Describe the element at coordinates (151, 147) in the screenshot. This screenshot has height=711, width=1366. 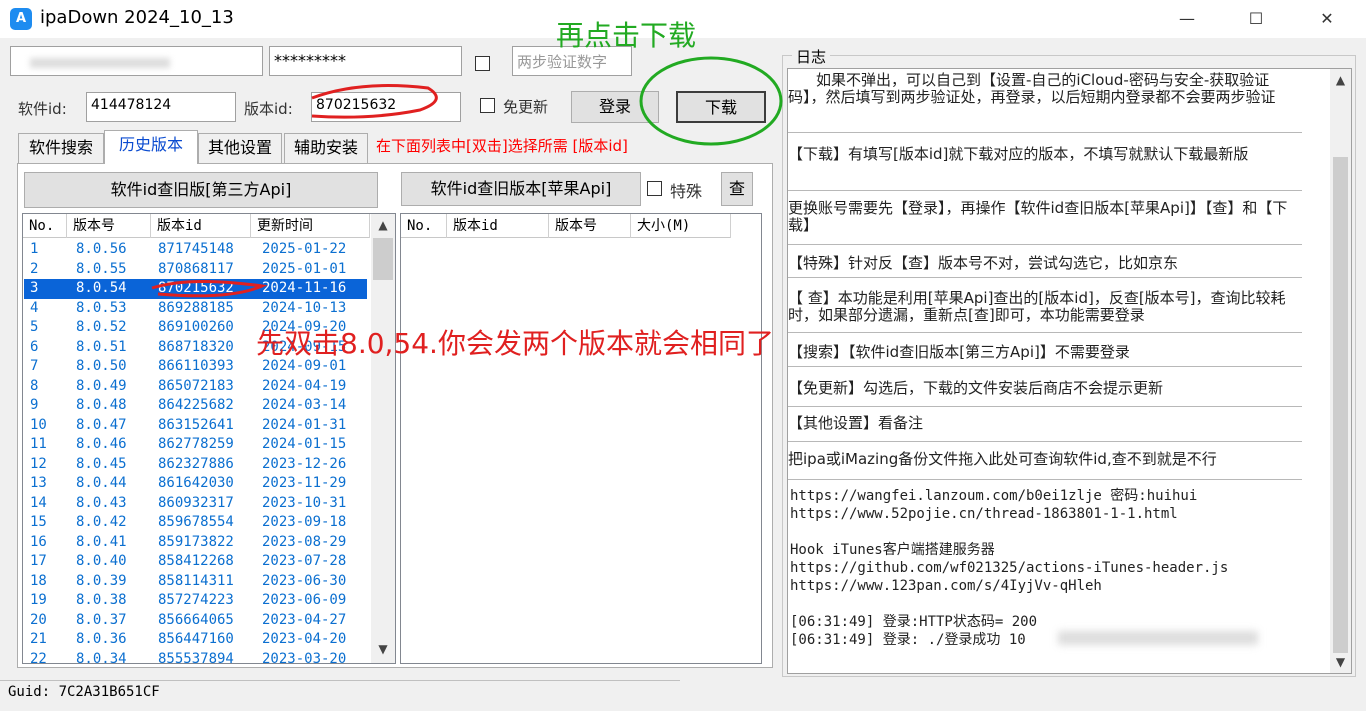
I see `tab-history-versions: 历史版本` at that location.